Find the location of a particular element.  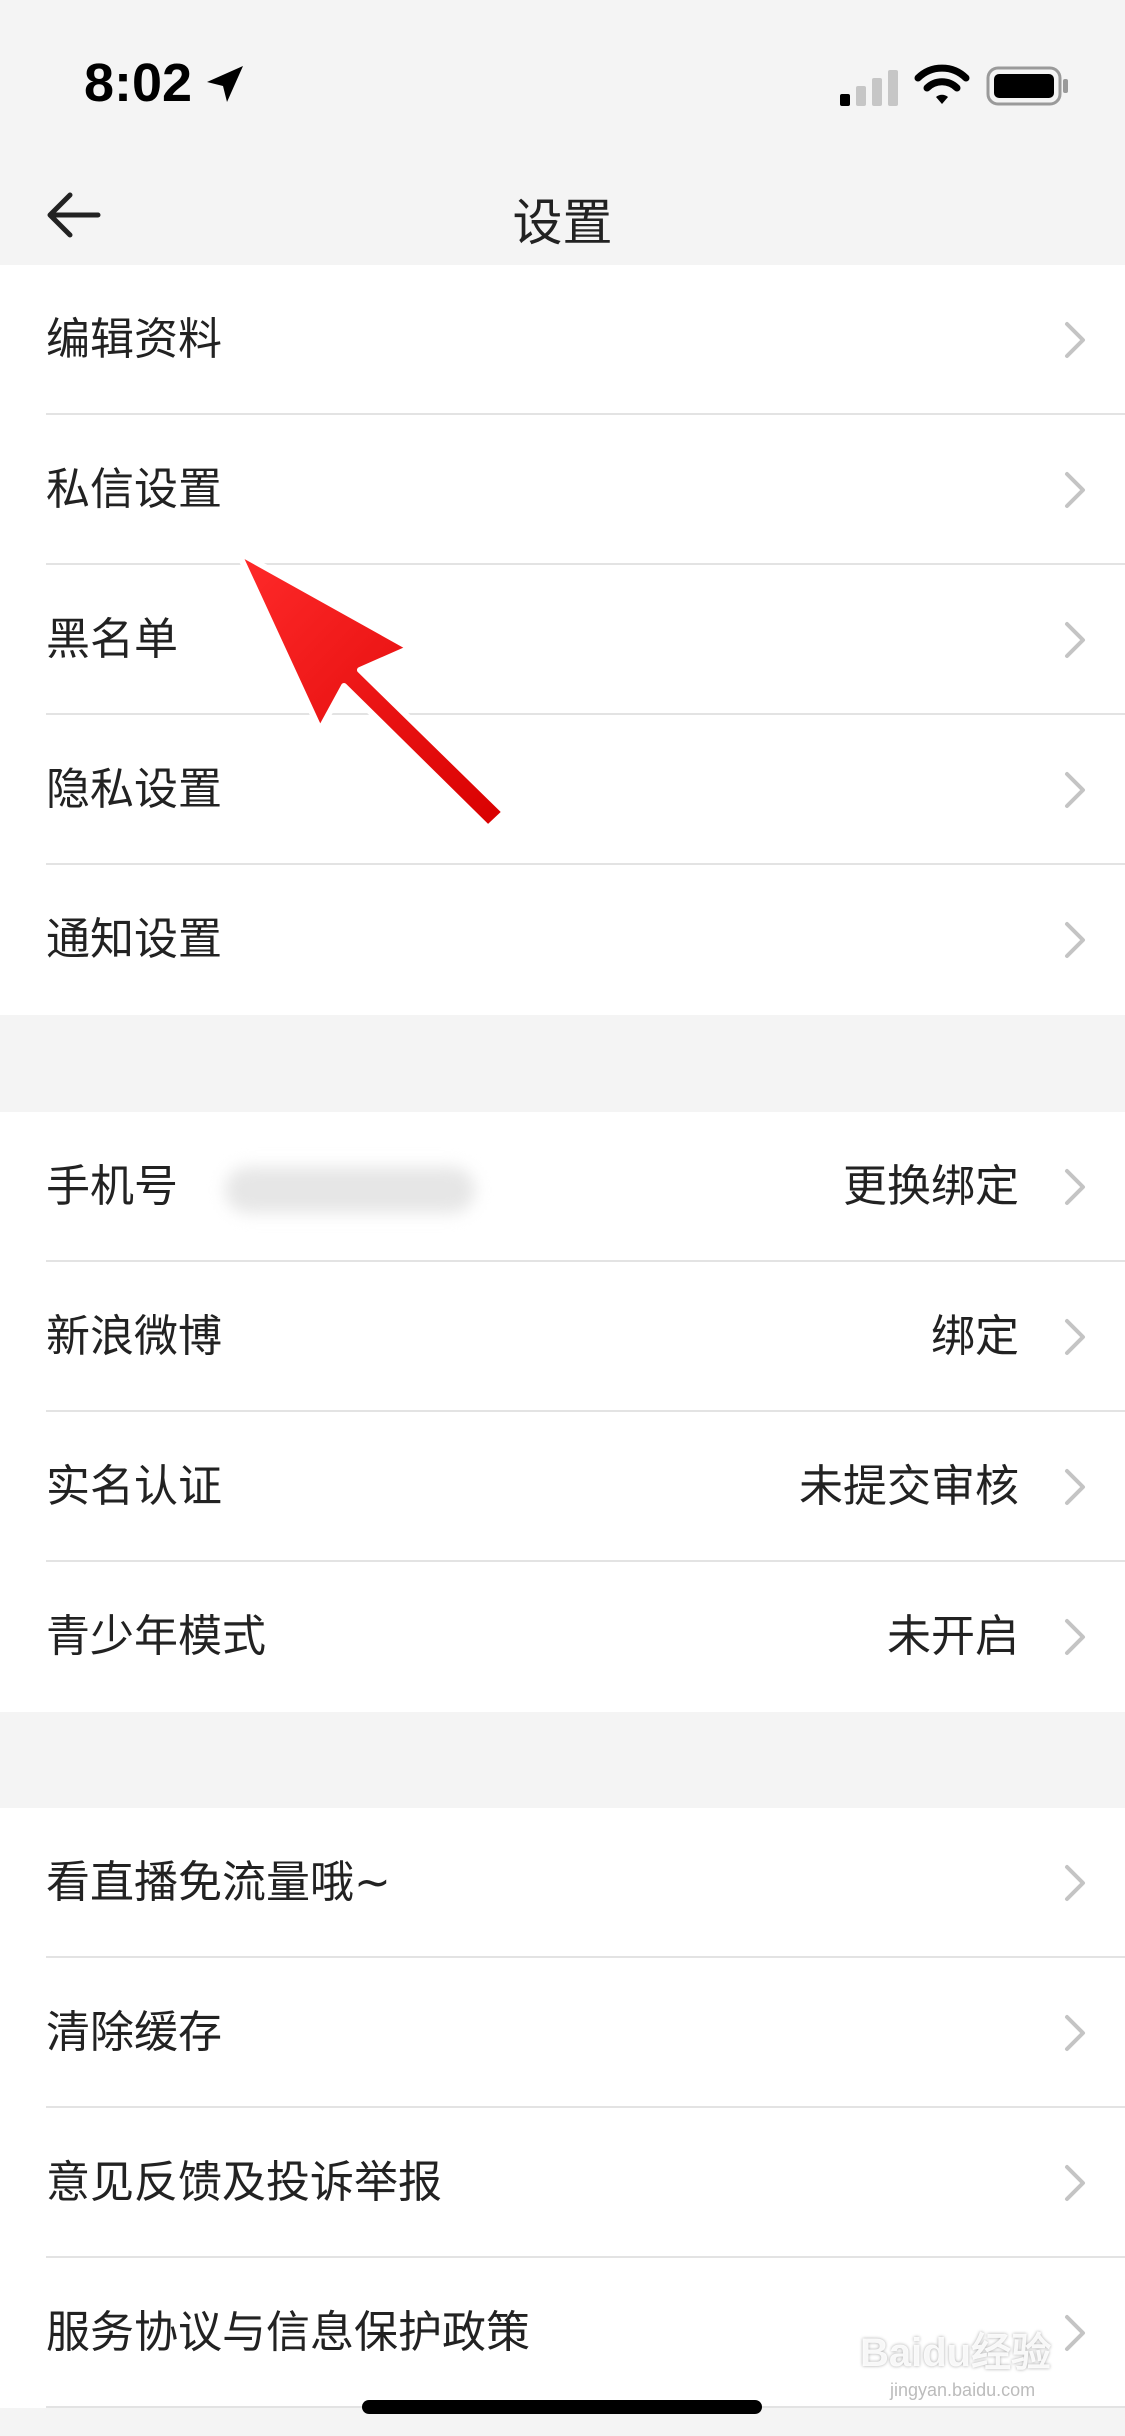

location-arrow-icon is located at coordinates (225, 86).